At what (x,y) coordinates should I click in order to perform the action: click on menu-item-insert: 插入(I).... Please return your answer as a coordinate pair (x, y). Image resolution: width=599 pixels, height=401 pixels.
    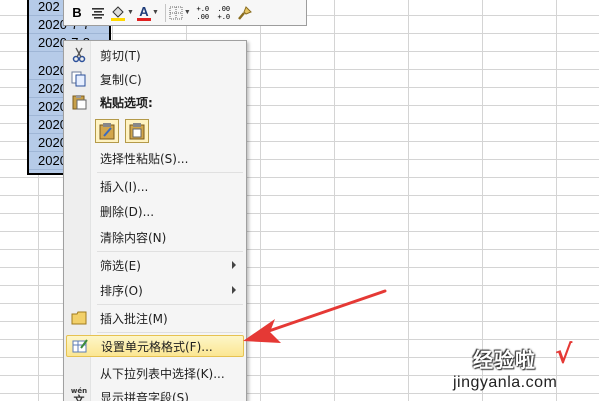
    Looking at the image, I should click on (155, 186).